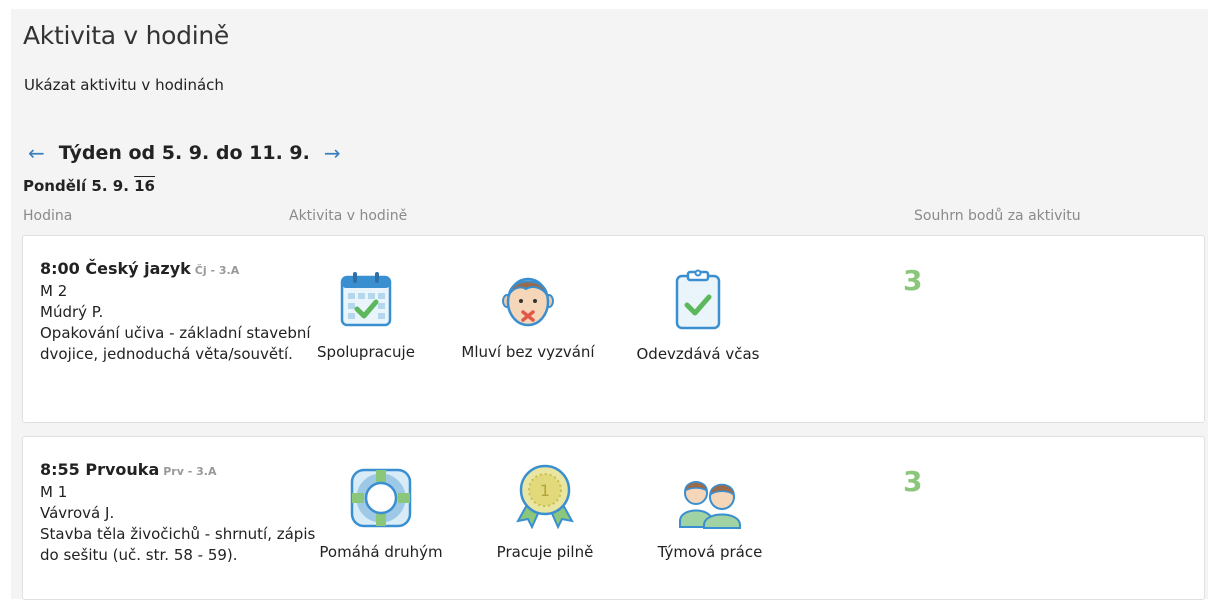 The height and width of the screenshot is (602, 1208). What do you see at coordinates (100, 469) in the screenshot?
I see `lesson-time-subject: 8:55 Prvouka` at bounding box center [100, 469].